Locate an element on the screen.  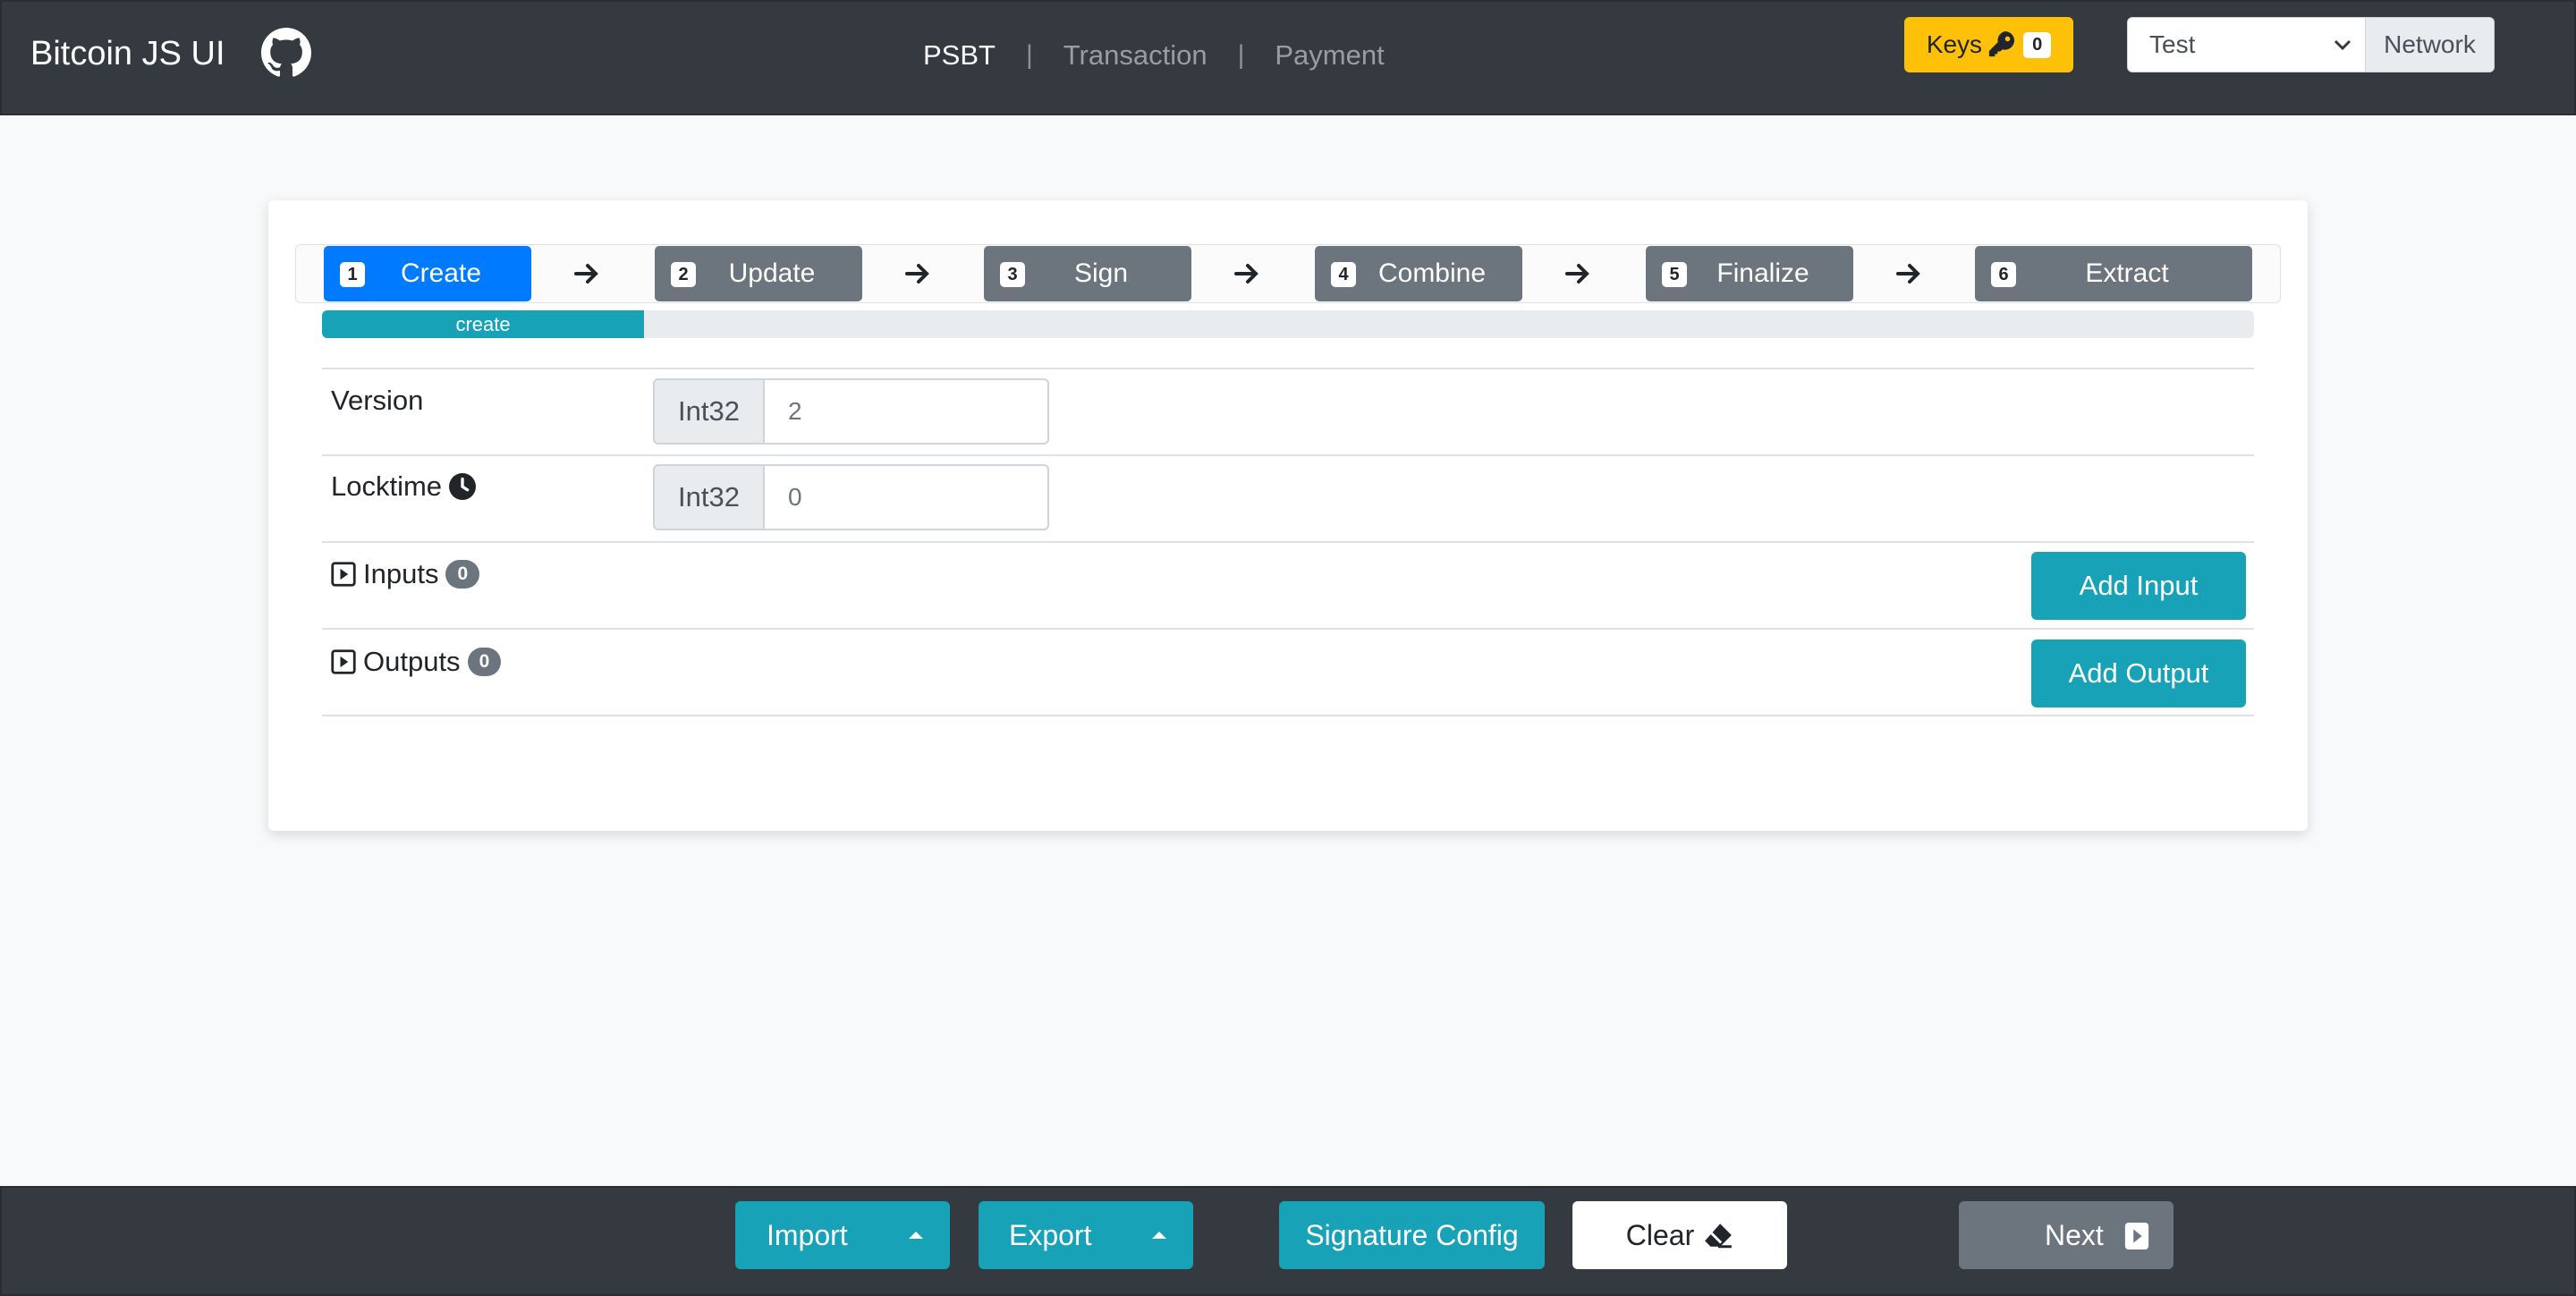
network-selector: Test Network is located at coordinates (2311, 44).